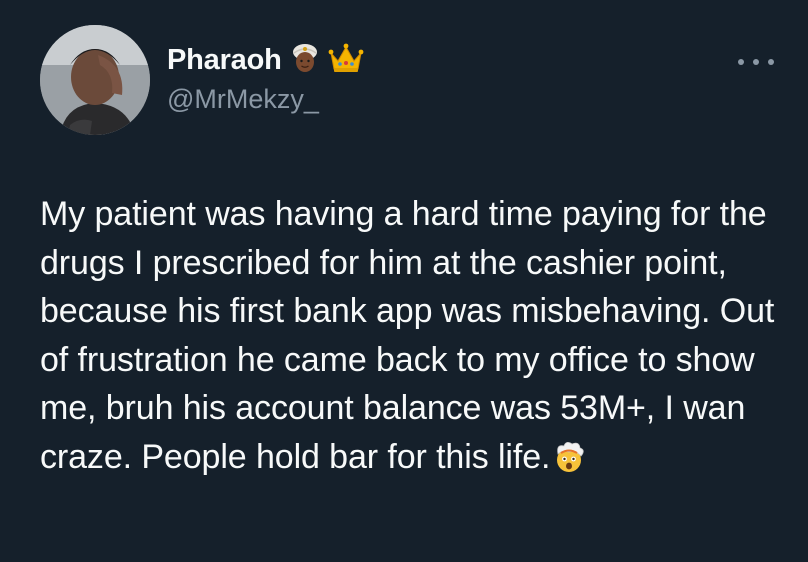 The image size is (808, 562). I want to click on display-name-row: Pharaoh, so click(265, 60).